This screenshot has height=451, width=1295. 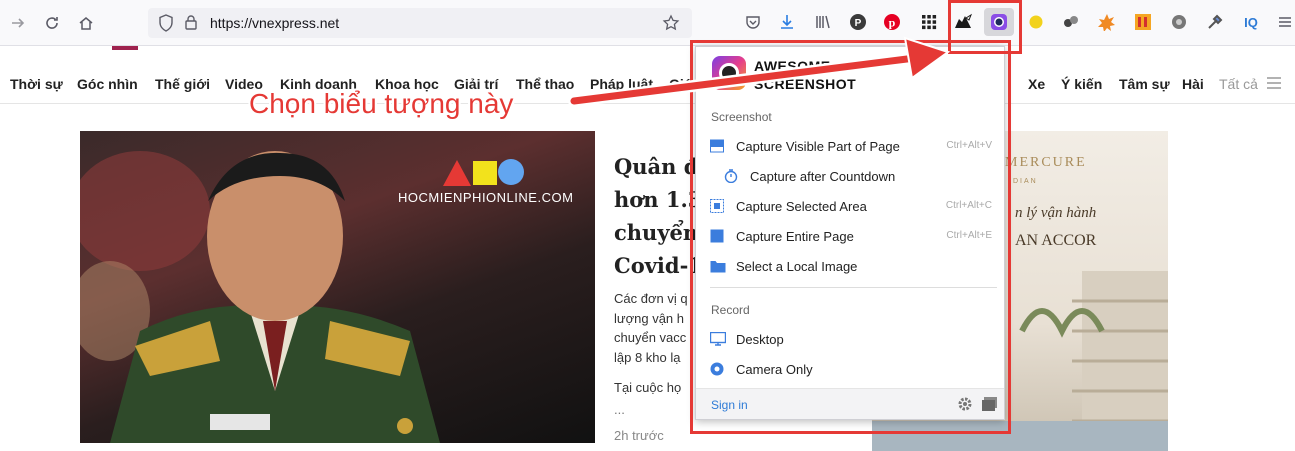 I want to click on nav-item-tam-su: Tâm sự, so click(x=1144, y=84).